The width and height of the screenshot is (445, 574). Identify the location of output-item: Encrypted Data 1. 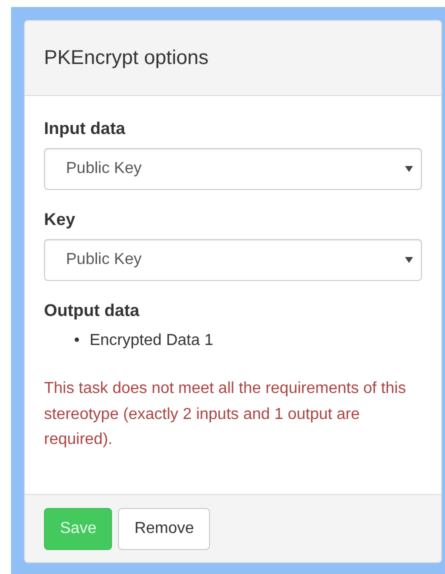
(152, 341).